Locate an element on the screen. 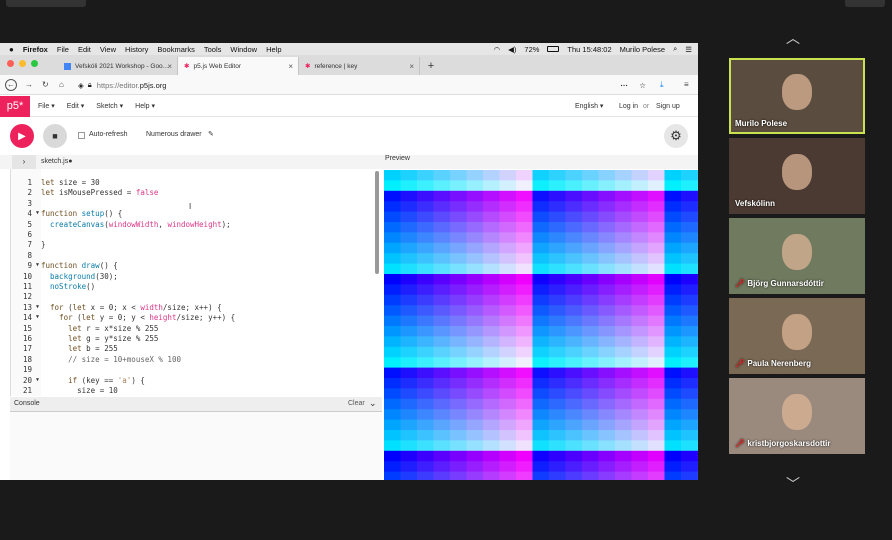  stop-button: ■ is located at coordinates (55, 136).